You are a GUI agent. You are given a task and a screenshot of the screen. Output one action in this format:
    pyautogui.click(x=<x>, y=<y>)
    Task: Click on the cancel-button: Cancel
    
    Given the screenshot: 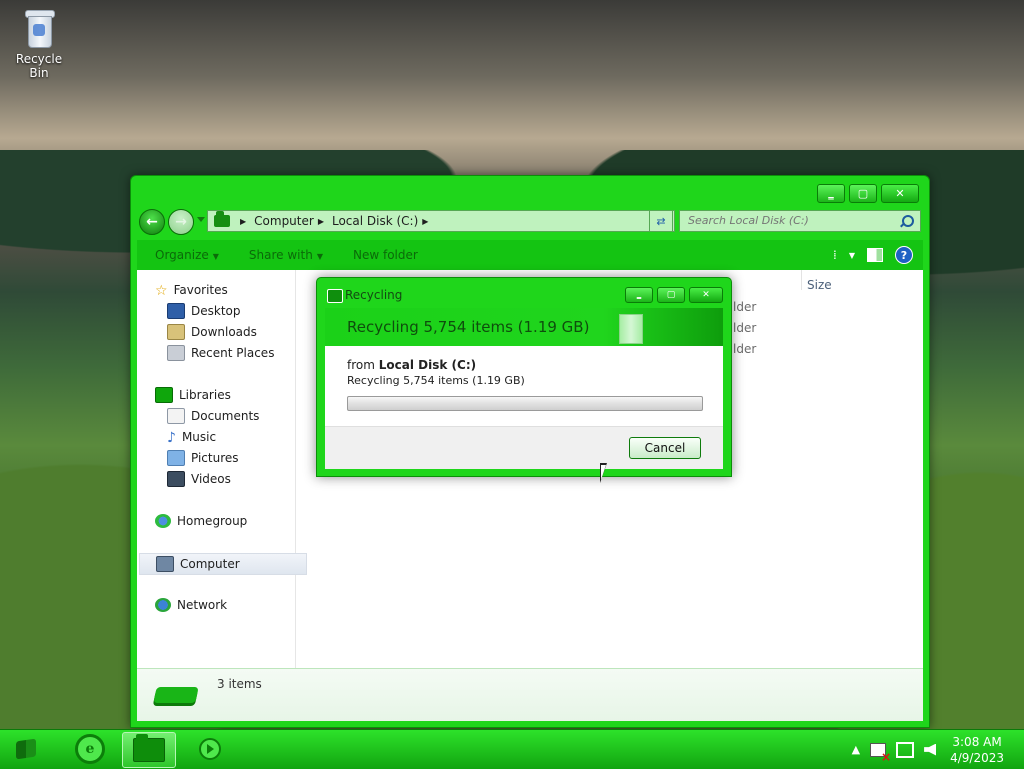 What is the action you would take?
    pyautogui.click(x=665, y=448)
    